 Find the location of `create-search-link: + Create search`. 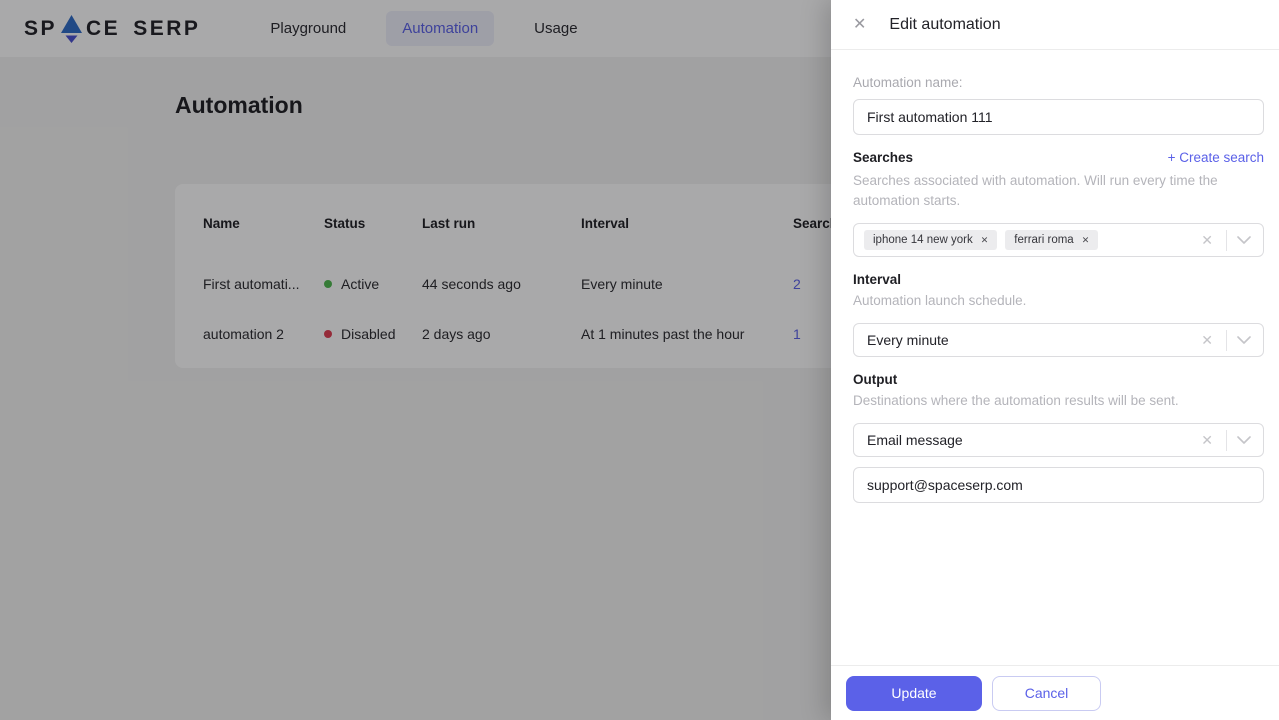

create-search-link: + Create search is located at coordinates (1216, 157).